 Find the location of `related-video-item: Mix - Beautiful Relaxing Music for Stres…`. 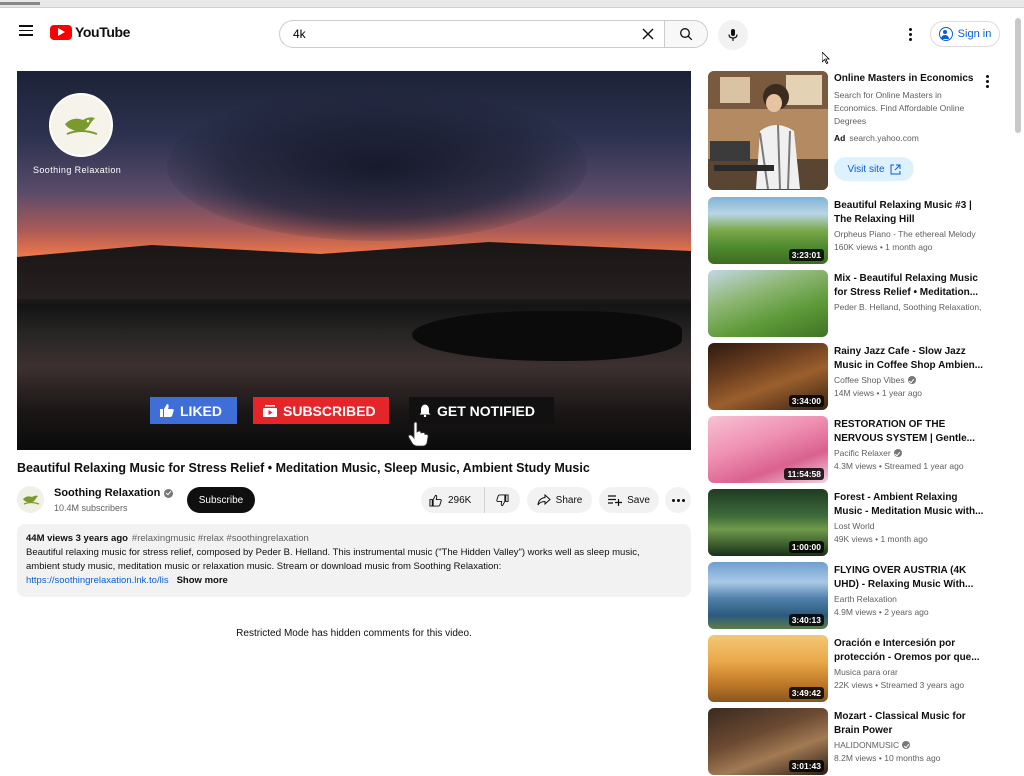

related-video-item: Mix - Beautiful Relaxing Music for Stres… is located at coordinates (853, 304).